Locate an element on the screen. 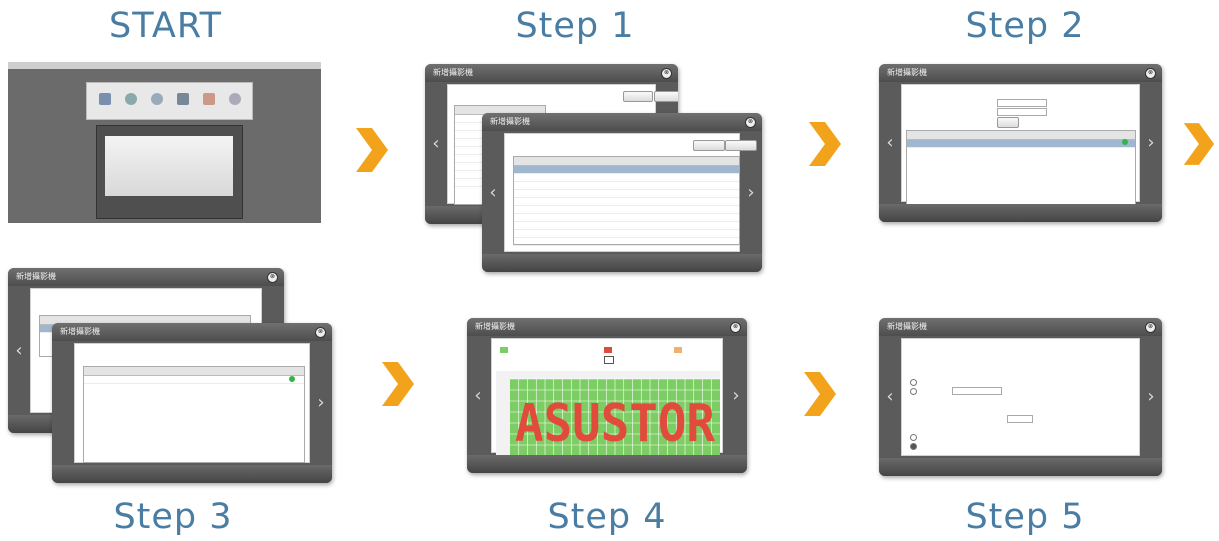 This screenshot has height=541, width=1219. label-step5: Step 5 is located at coordinates (1025, 517).